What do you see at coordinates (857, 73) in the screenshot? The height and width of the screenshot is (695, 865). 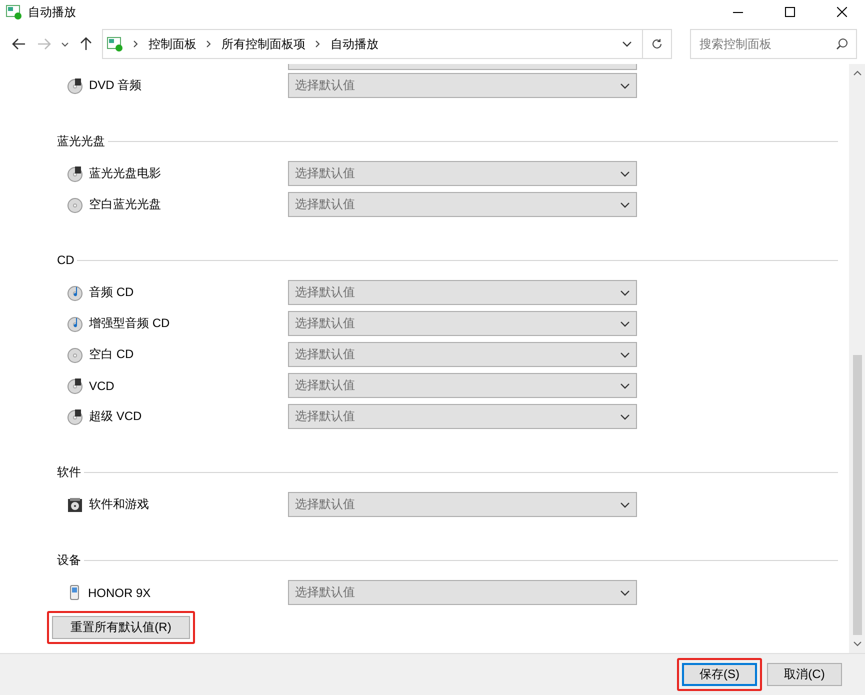 I see `scroll-up-icon` at bounding box center [857, 73].